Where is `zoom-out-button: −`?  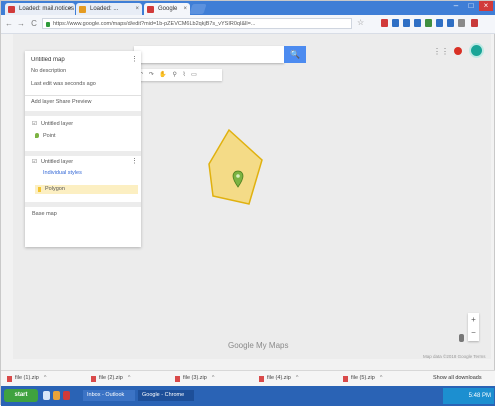
zoom-out-button: − is located at coordinates (473, 332).